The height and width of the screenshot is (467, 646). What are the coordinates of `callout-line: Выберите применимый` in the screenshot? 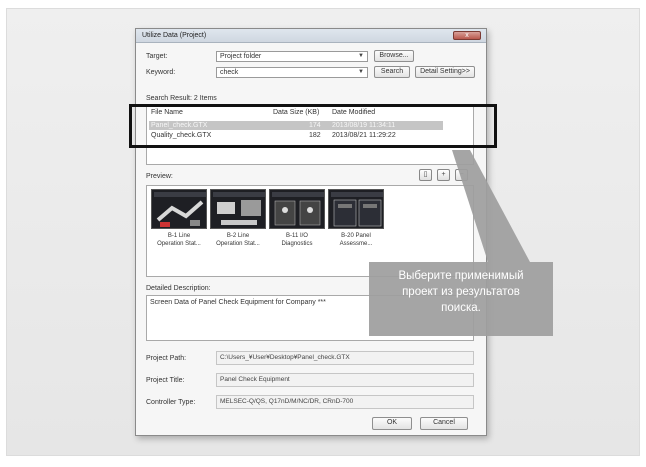 It's located at (461, 276).